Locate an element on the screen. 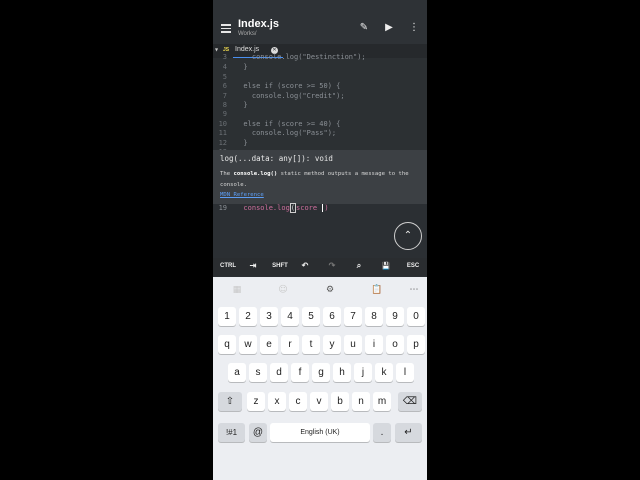 The height and width of the screenshot is (480, 640). key-z: z is located at coordinates (256, 401).